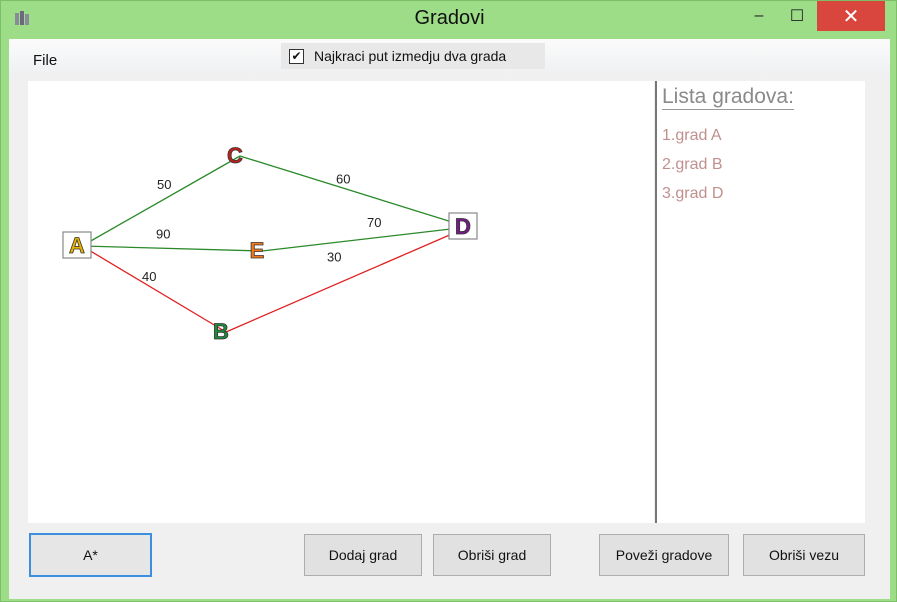 Image resolution: width=897 pixels, height=602 pixels. Describe the element at coordinates (235, 156) in the screenshot. I see `city-node-c: C` at that location.